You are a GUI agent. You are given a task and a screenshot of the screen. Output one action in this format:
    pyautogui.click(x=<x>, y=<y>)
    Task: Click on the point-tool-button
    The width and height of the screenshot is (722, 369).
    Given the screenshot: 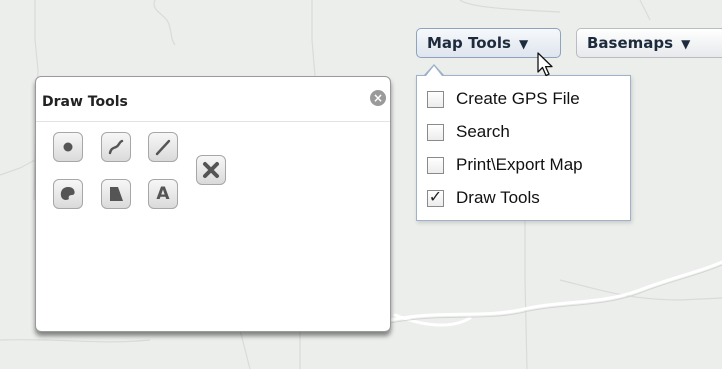 What is the action you would take?
    pyautogui.click(x=68, y=147)
    